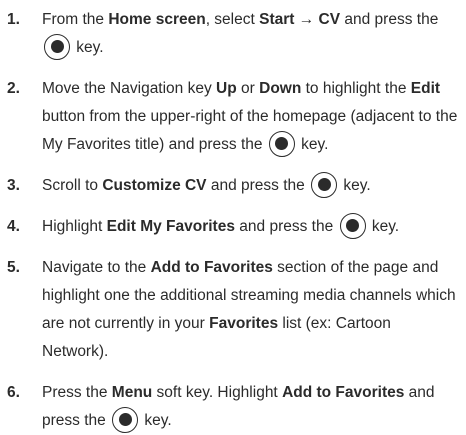 Image resolution: width=466 pixels, height=435 pixels. Describe the element at coordinates (244, 323) in the screenshot. I see `step-bold-term: Favorites` at that location.